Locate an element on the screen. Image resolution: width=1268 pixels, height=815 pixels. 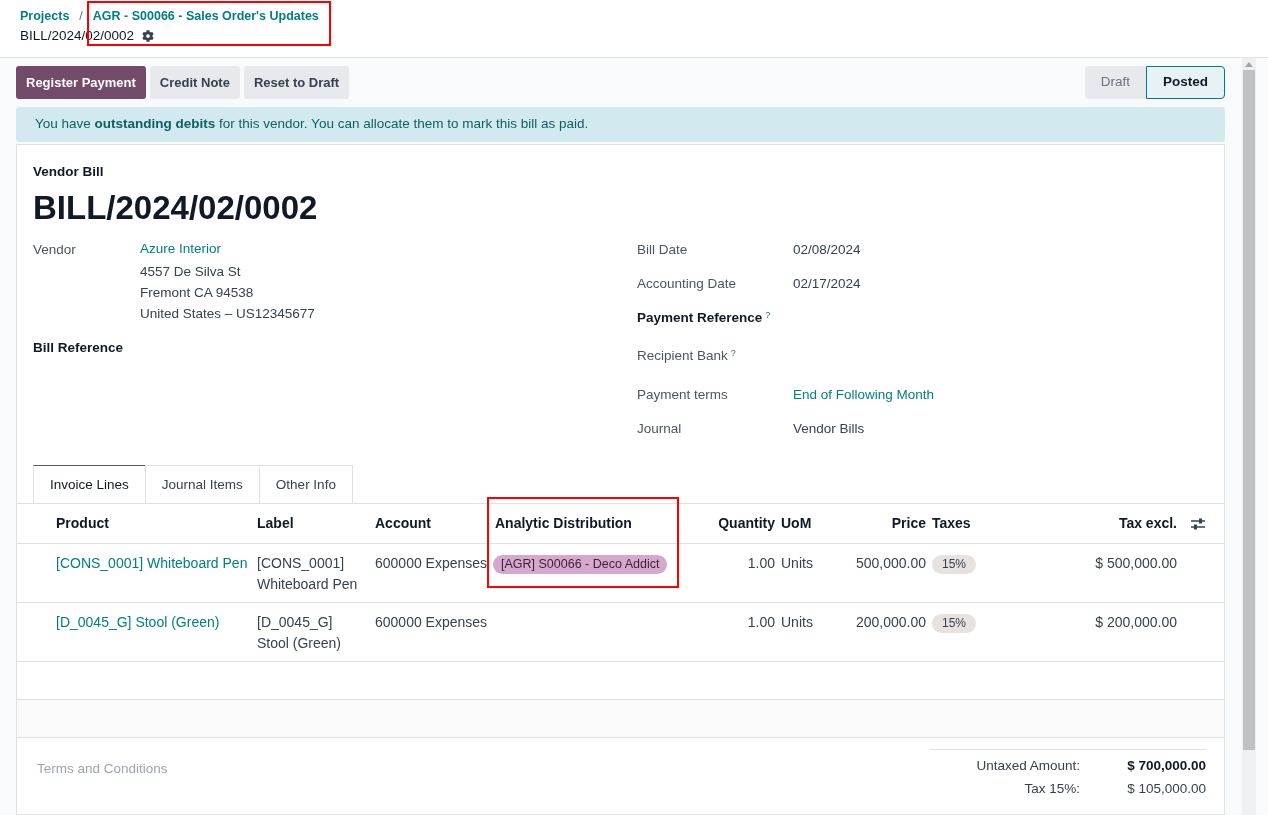
field-label: Payment terms is located at coordinates (682, 395).